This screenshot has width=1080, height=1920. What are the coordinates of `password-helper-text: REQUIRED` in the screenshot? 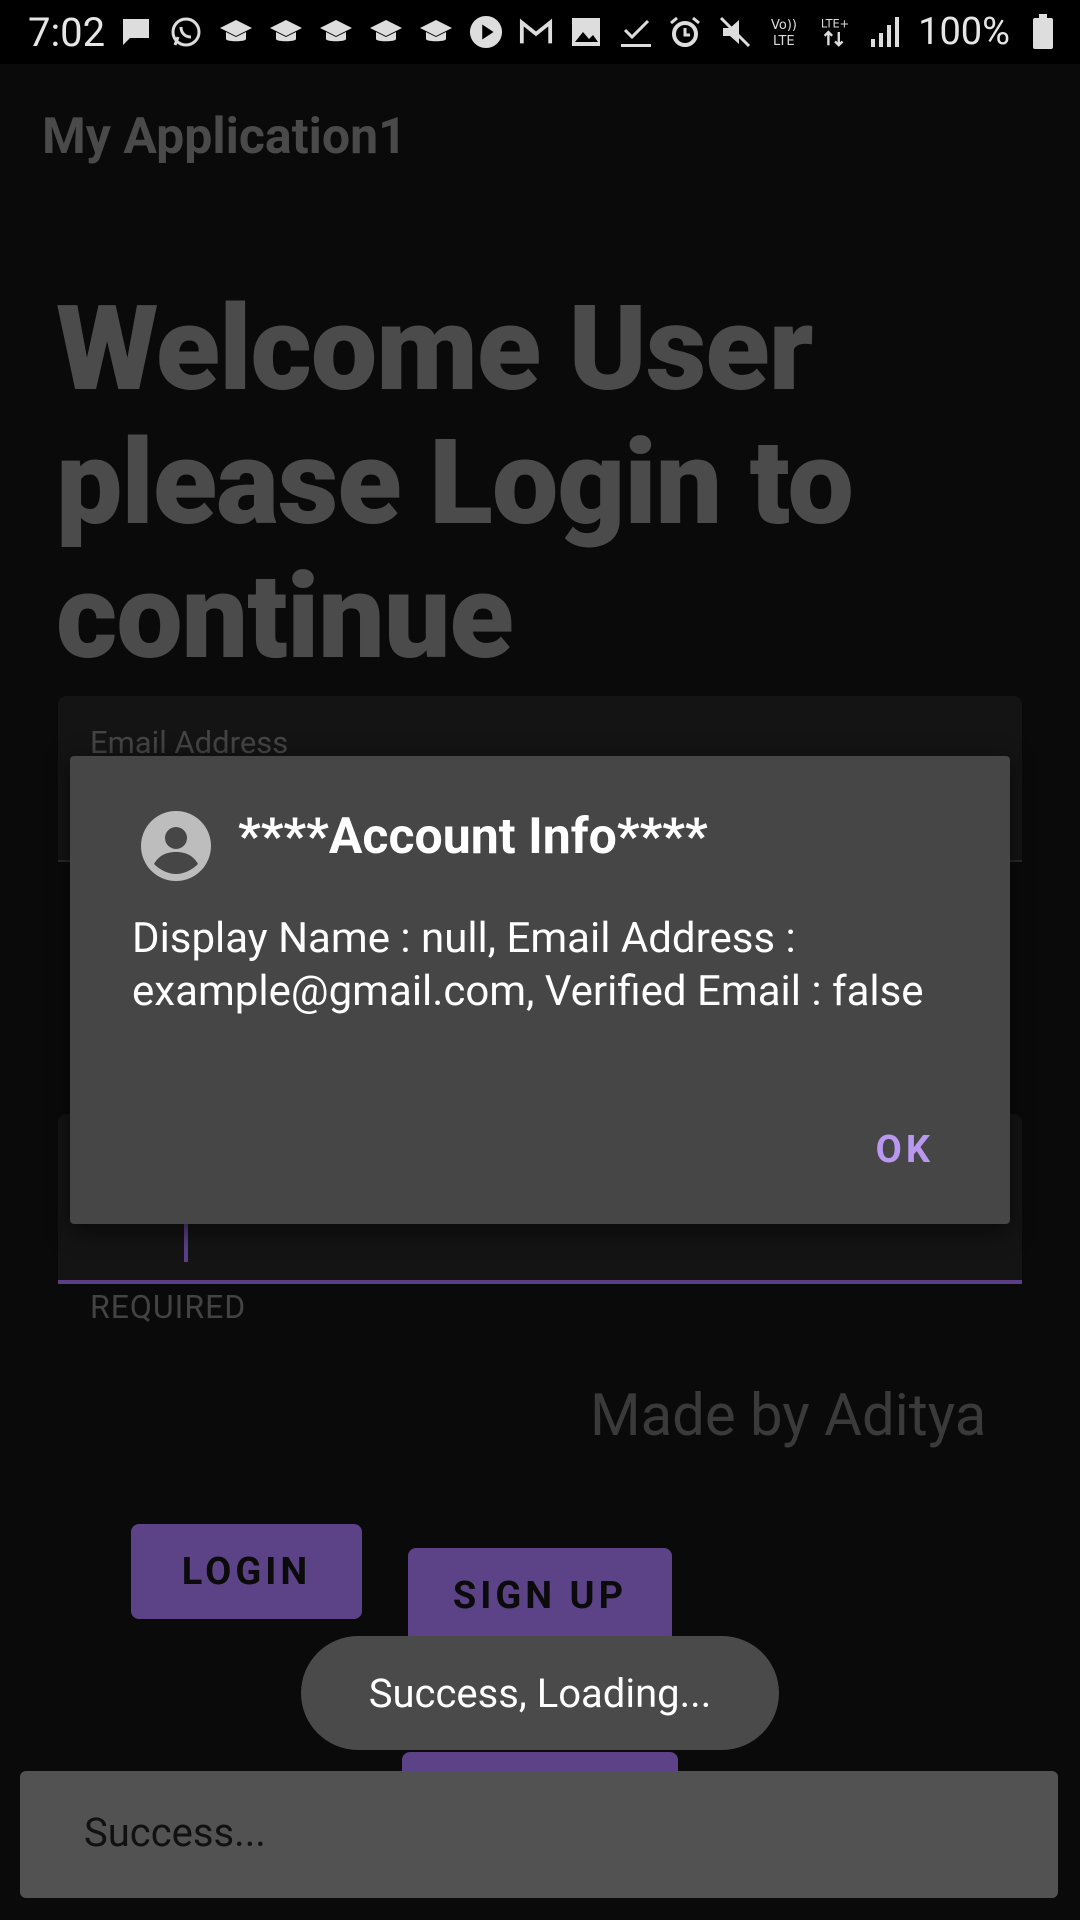 It's located at (168, 1307).